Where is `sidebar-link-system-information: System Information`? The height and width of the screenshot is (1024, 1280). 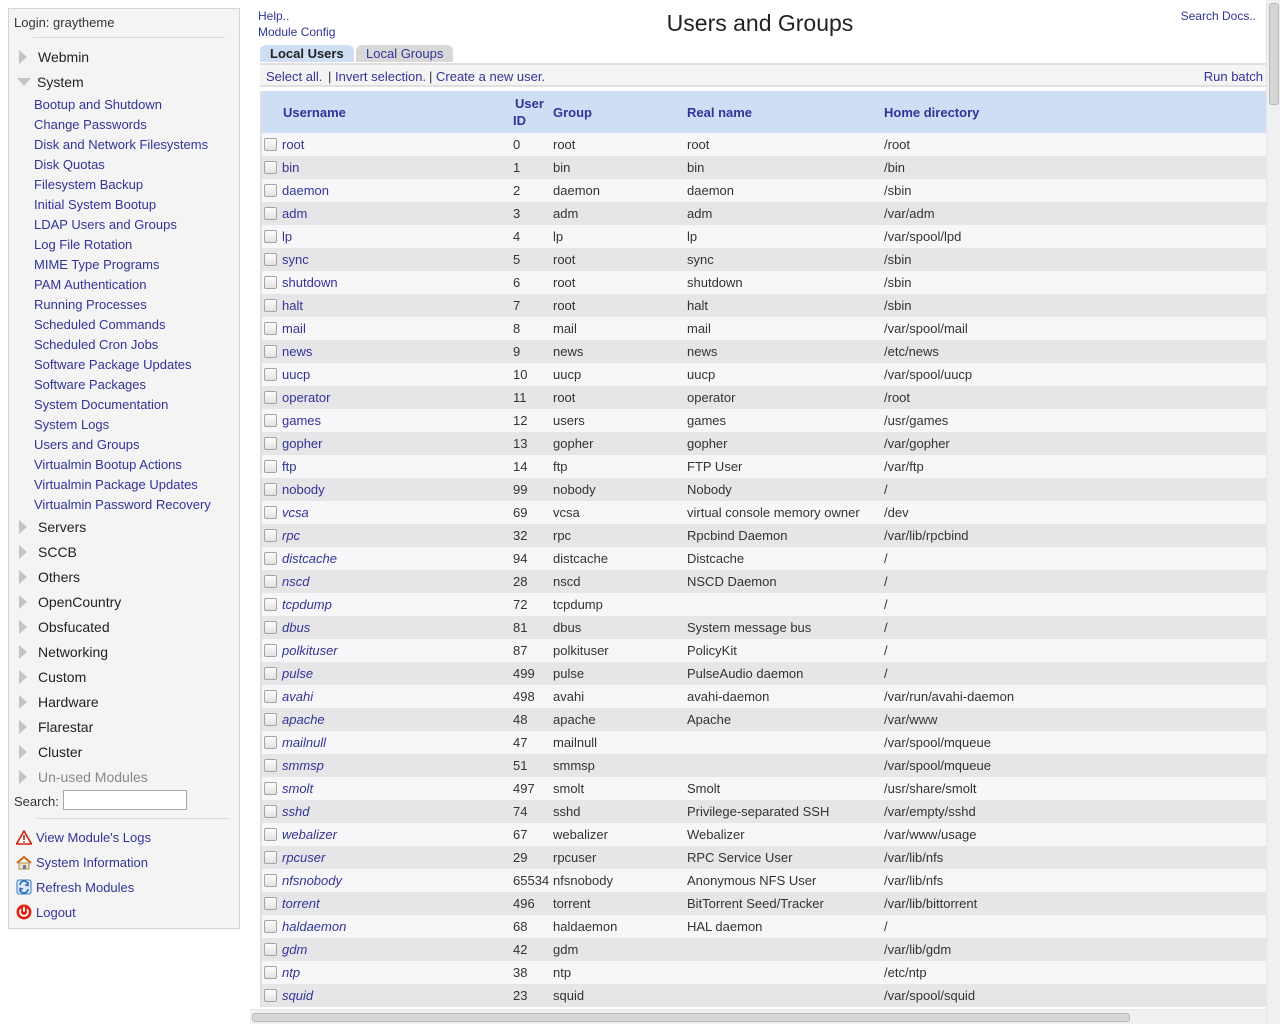 sidebar-link-system-information: System Information is located at coordinates (82, 862).